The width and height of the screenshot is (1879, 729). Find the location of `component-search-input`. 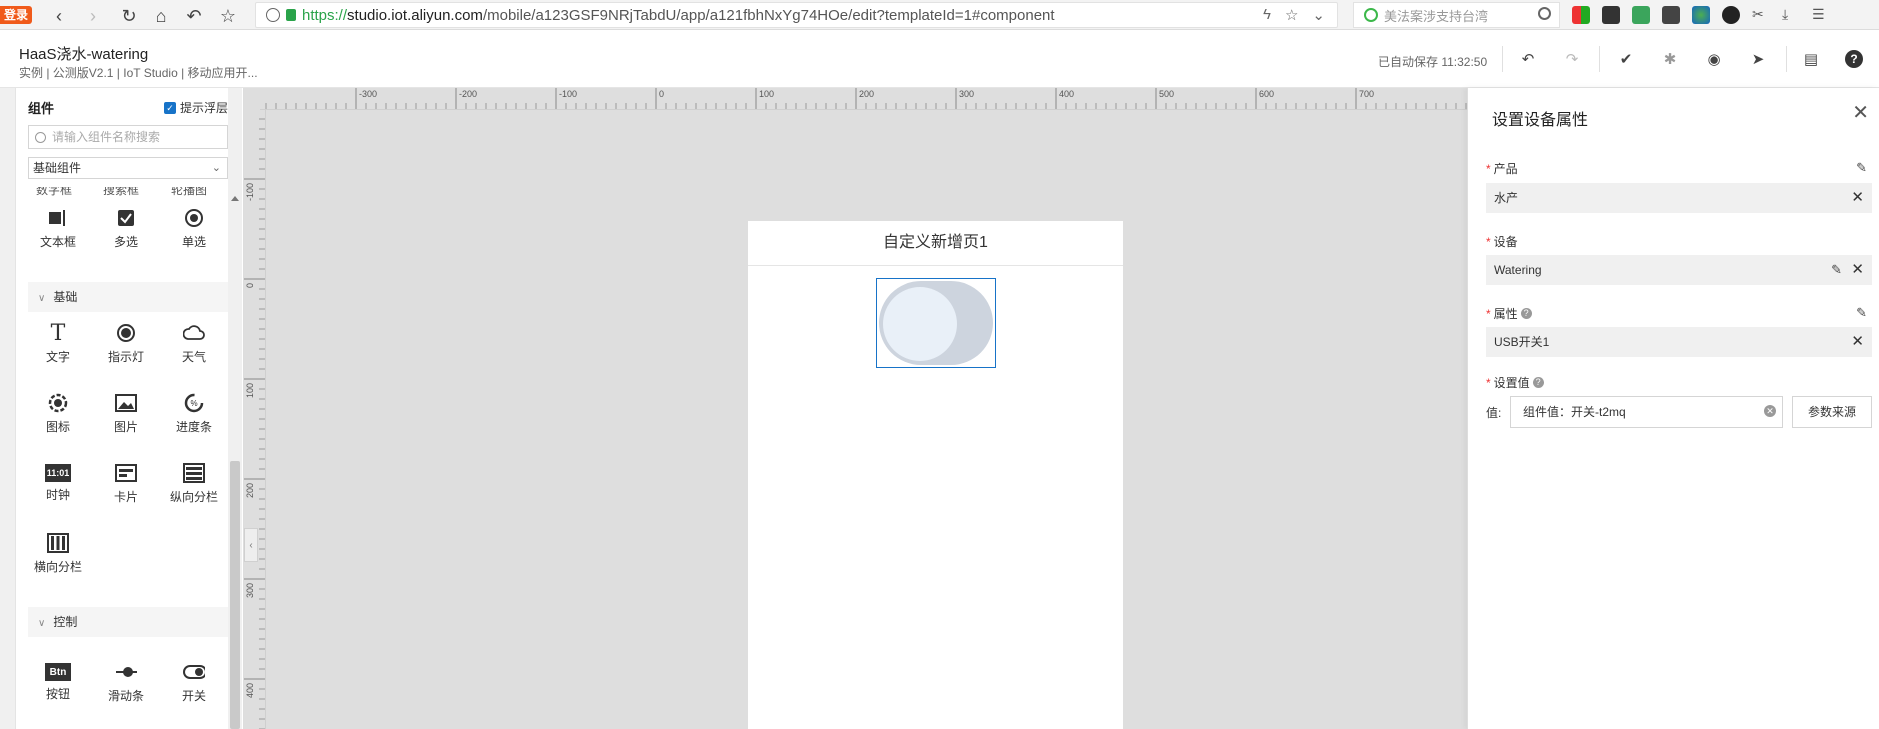

component-search-input is located at coordinates (137, 137).